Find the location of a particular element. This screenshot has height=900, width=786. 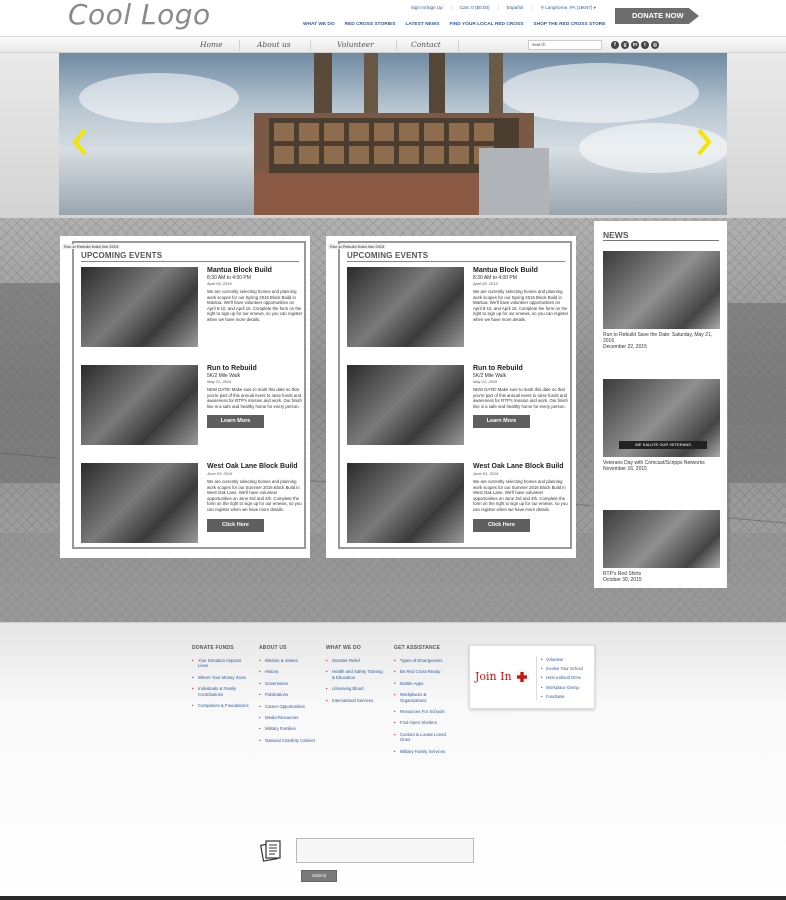

nav-about-us: About us is located at coordinates (274, 44).